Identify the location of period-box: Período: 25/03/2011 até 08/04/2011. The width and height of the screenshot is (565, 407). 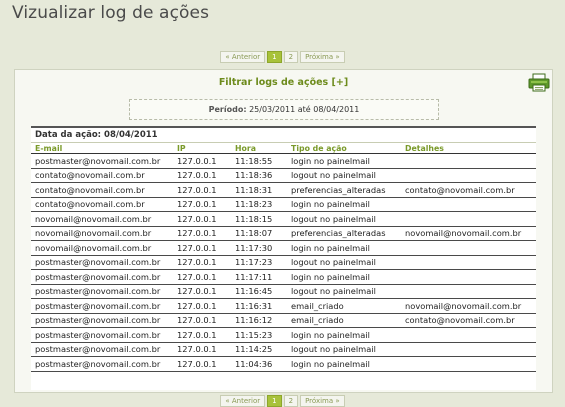
(284, 109).